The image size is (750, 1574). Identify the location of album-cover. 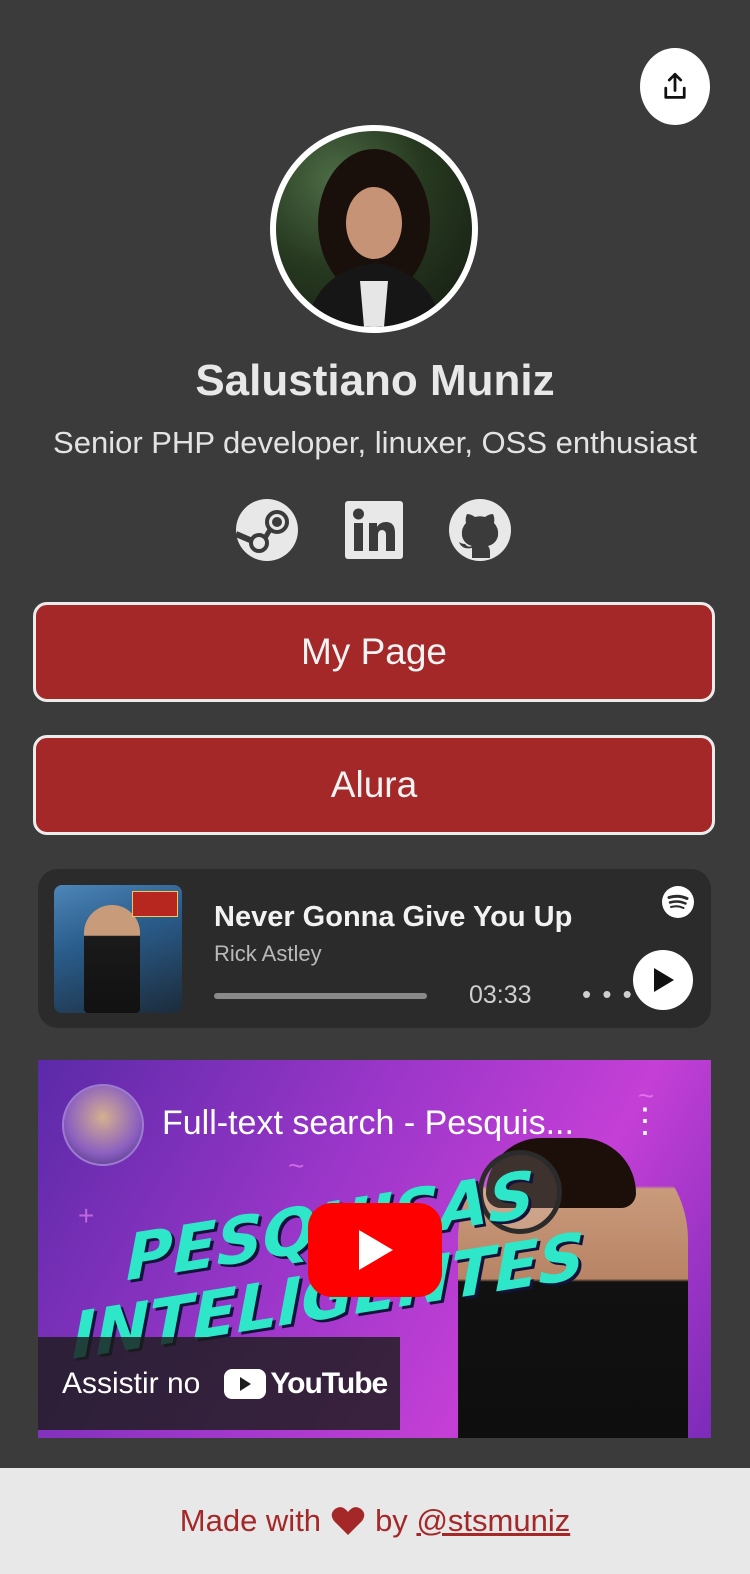
(118, 949).